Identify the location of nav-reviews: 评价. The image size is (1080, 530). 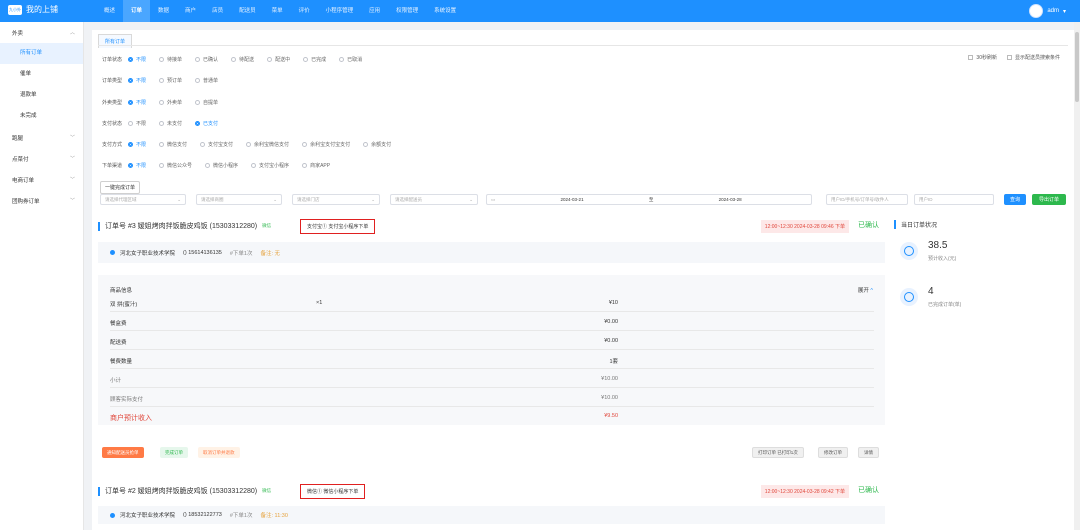
(304, 11).